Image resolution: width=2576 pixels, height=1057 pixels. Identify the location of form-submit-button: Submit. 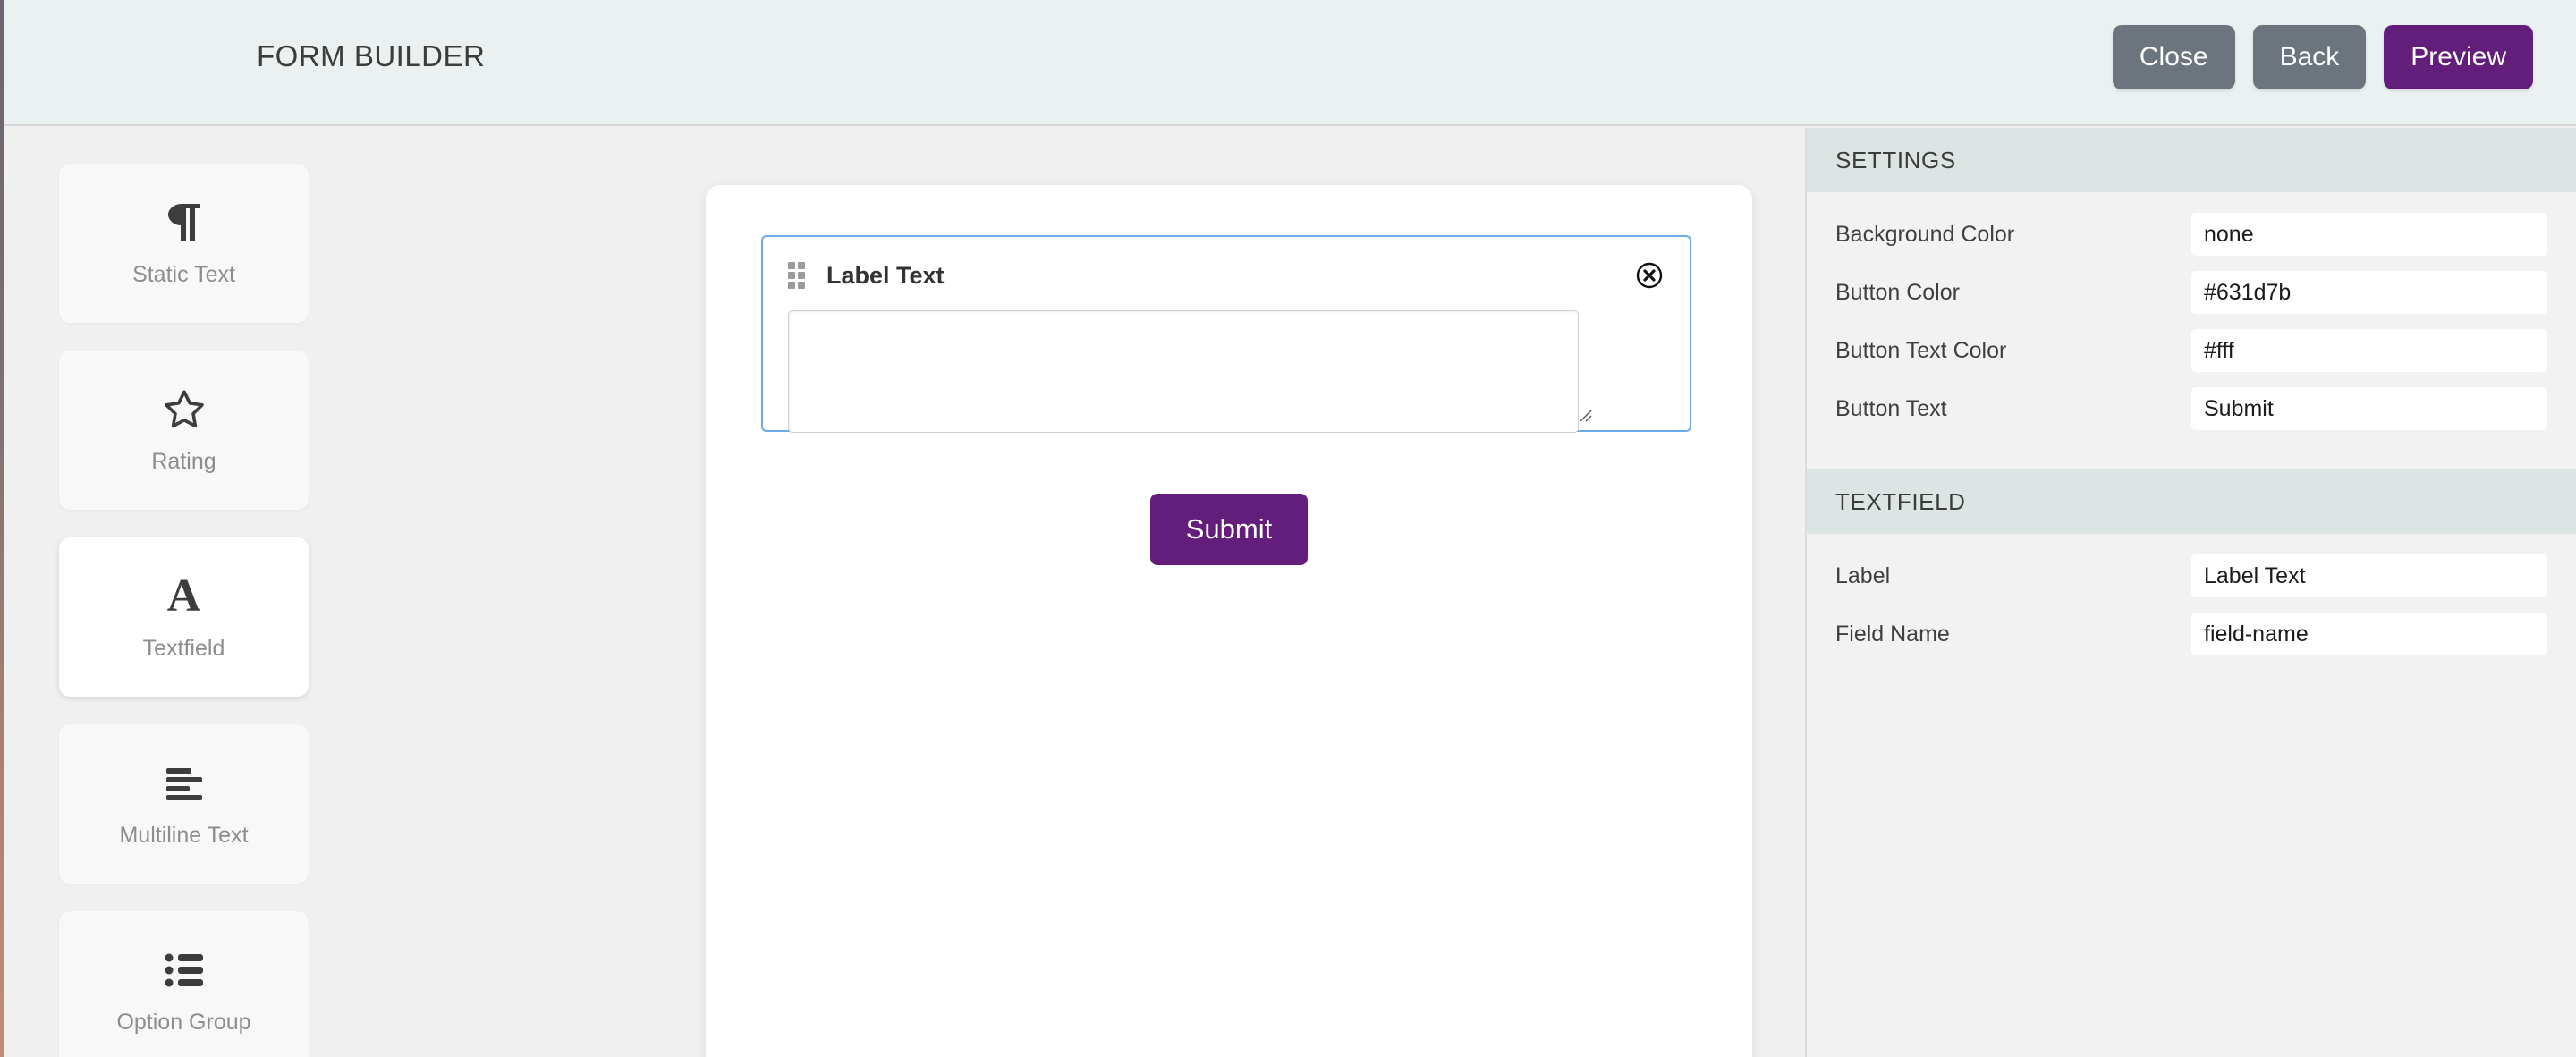
(1229, 529).